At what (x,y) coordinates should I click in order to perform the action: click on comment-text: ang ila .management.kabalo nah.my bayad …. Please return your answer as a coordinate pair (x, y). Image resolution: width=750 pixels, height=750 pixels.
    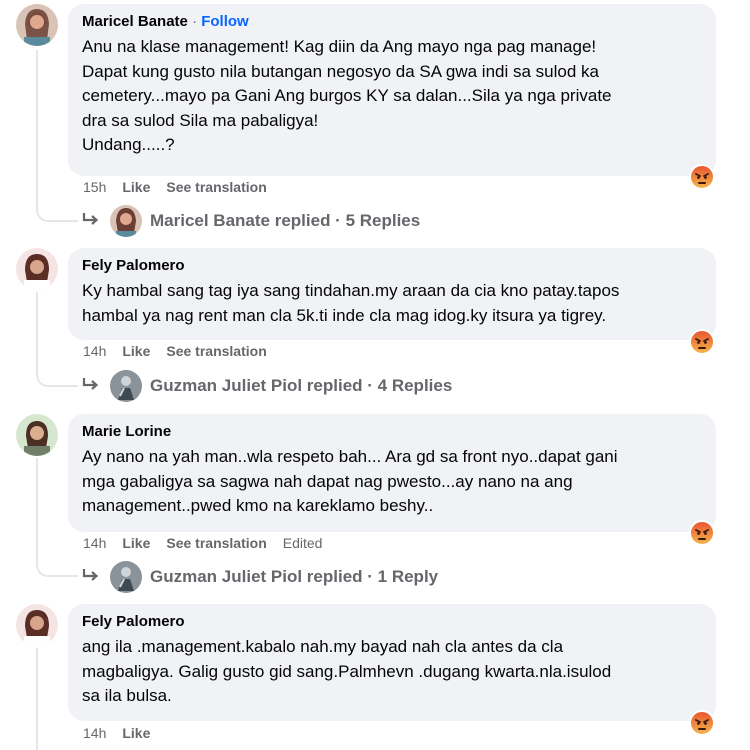
    Looking at the image, I should click on (347, 671).